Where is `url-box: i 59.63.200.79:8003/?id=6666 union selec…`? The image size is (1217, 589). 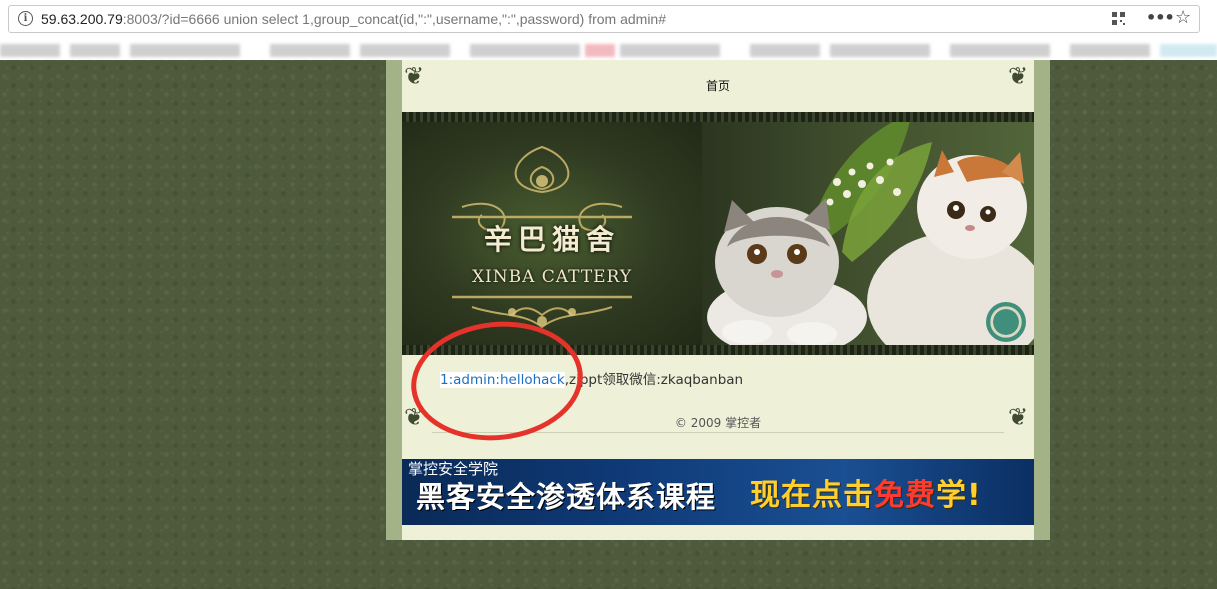
url-box: i 59.63.200.79:8003/?id=6666 union selec… is located at coordinates (604, 19).